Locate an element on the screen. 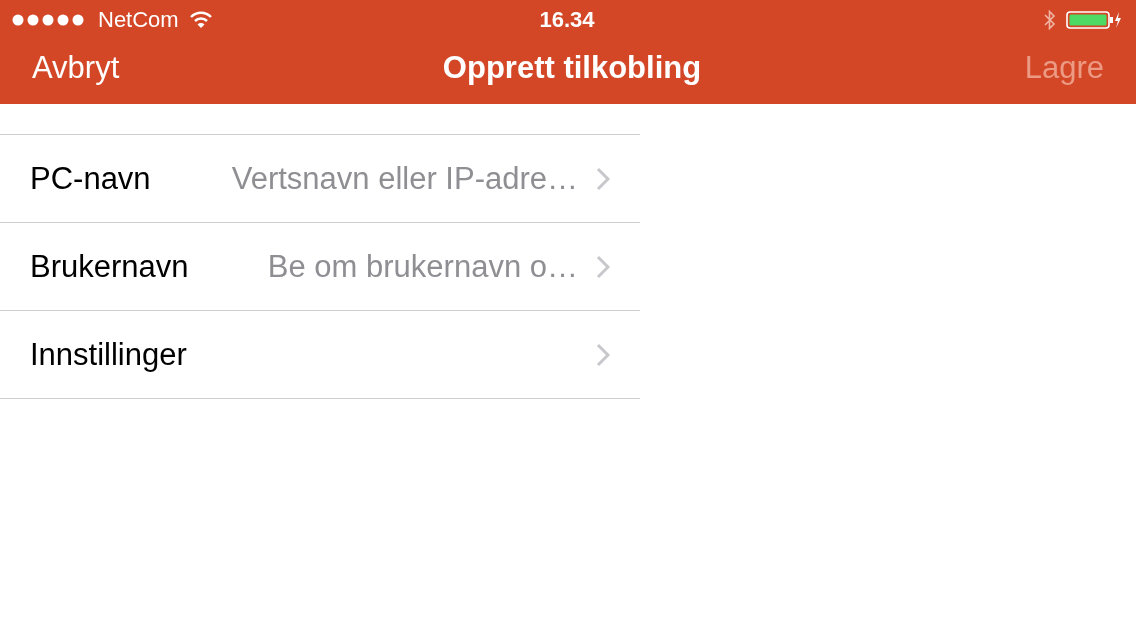  row-label: PC-navn is located at coordinates (90, 178).